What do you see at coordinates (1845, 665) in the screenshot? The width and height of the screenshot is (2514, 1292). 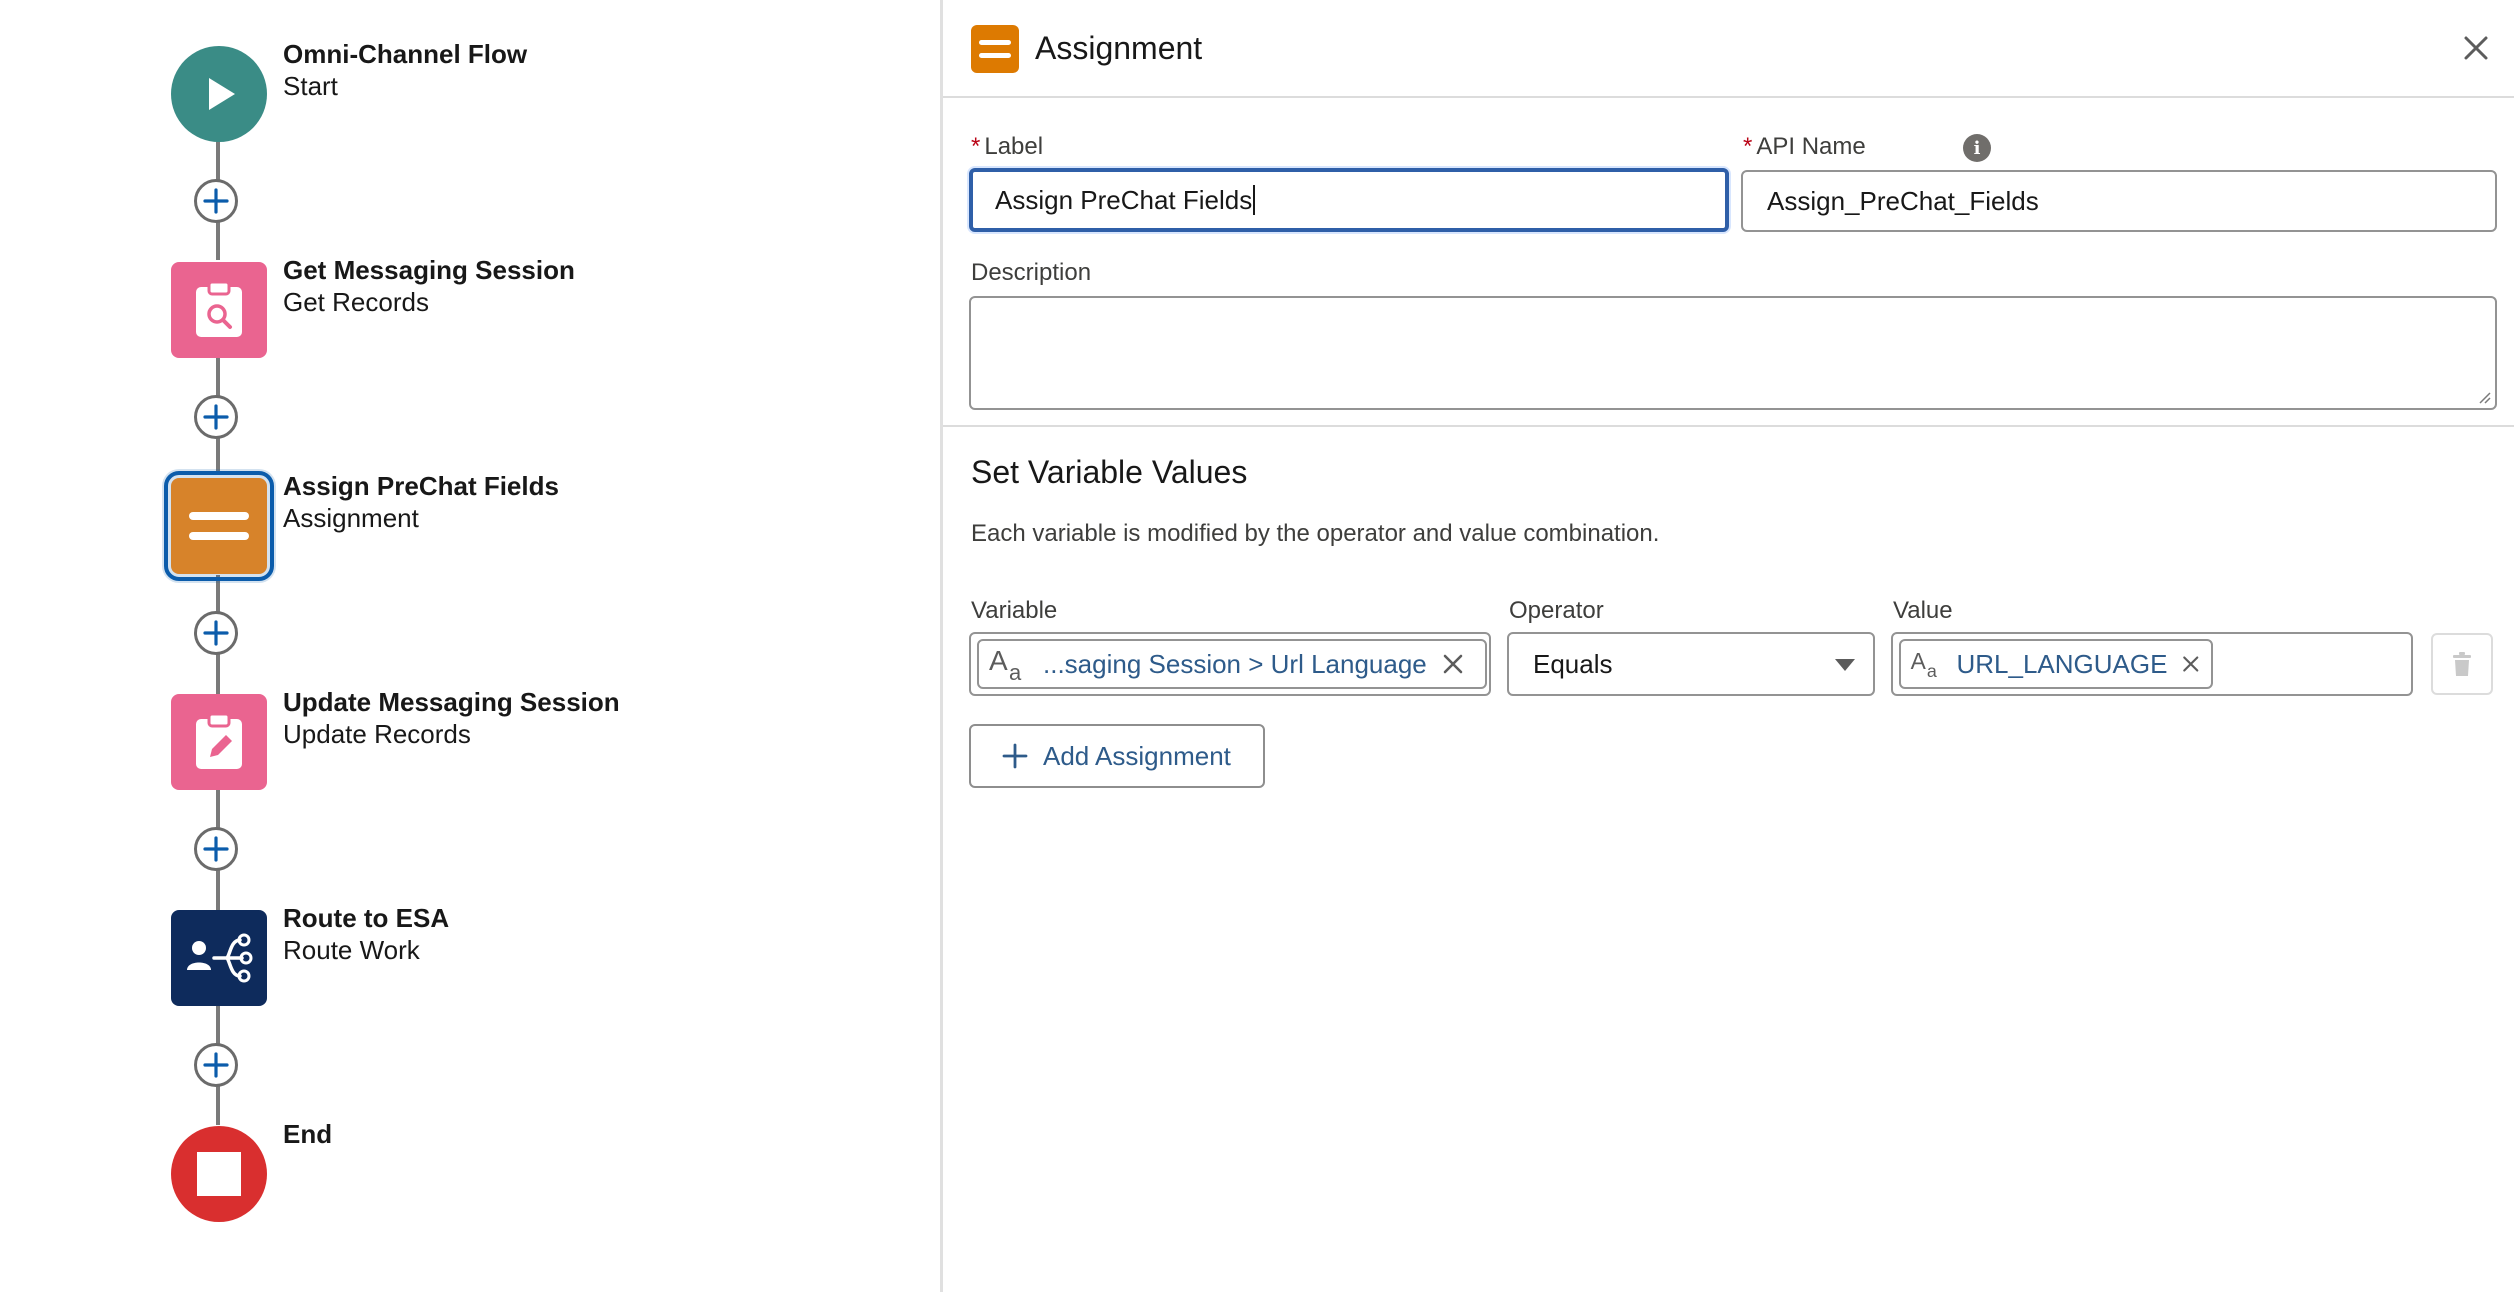 I see `chevron-down-icon` at bounding box center [1845, 665].